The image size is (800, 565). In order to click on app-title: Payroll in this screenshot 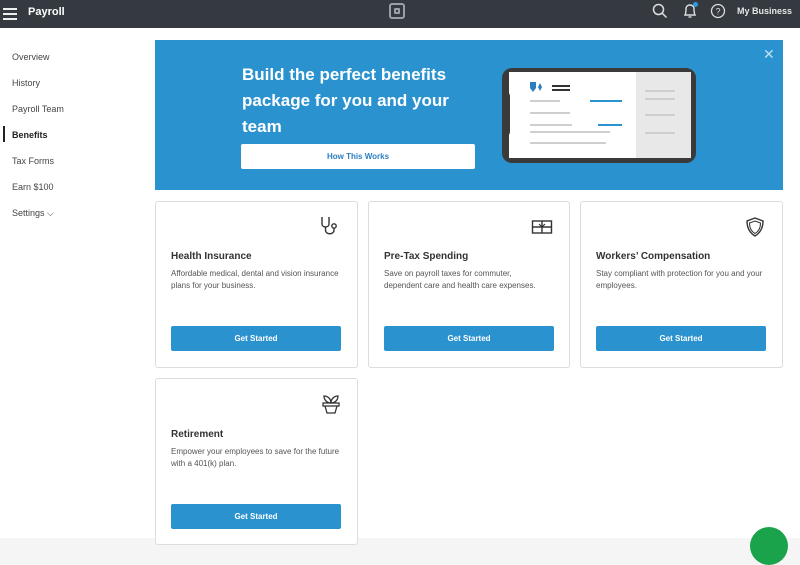, I will do `click(46, 12)`.